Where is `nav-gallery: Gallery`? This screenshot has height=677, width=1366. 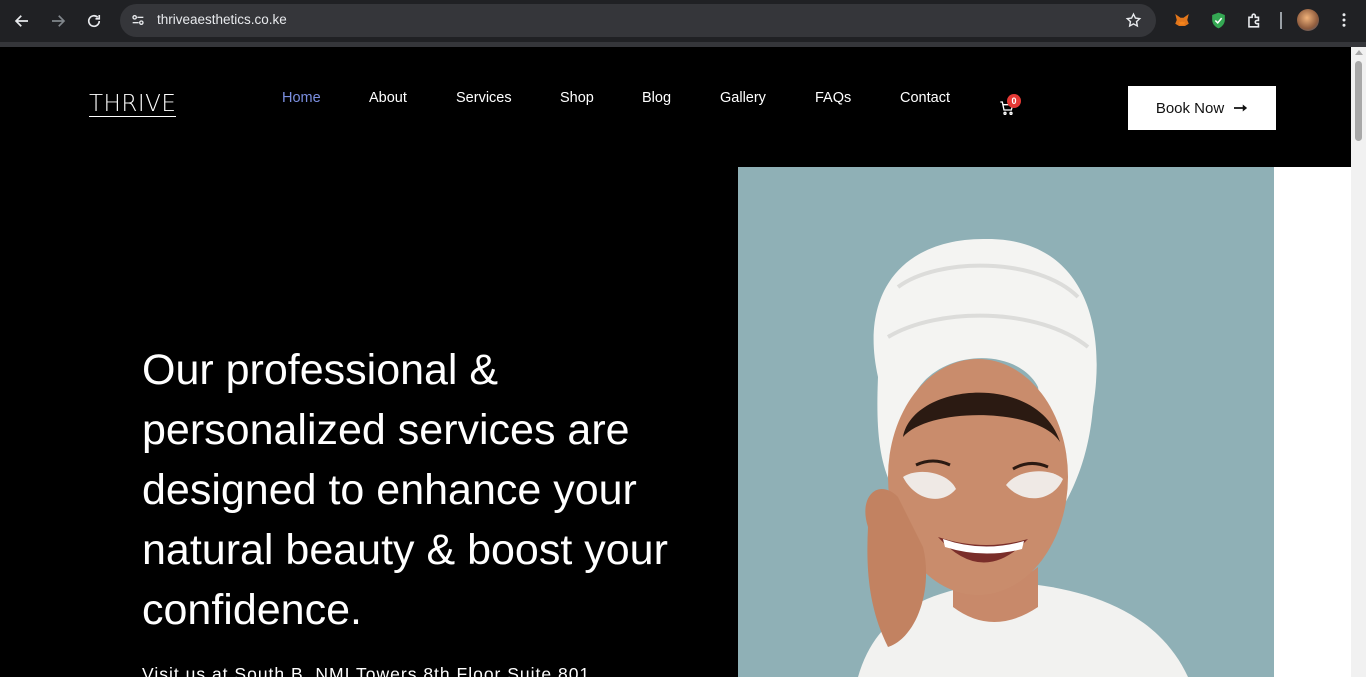 nav-gallery: Gallery is located at coordinates (743, 98).